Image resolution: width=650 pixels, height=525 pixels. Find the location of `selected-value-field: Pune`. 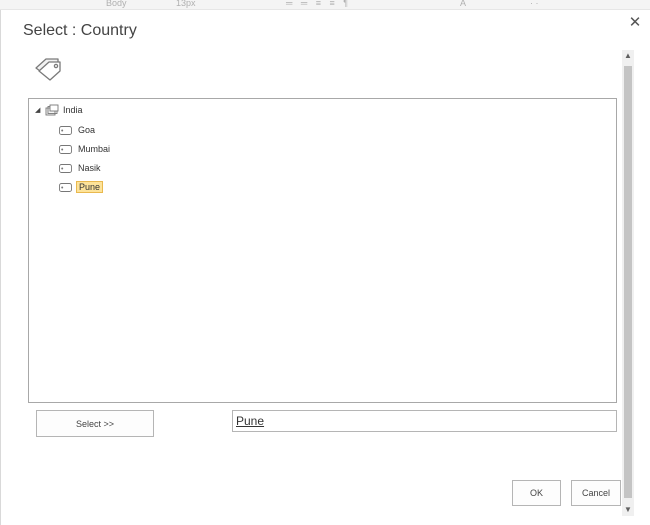

selected-value-field: Pune is located at coordinates (424, 421).